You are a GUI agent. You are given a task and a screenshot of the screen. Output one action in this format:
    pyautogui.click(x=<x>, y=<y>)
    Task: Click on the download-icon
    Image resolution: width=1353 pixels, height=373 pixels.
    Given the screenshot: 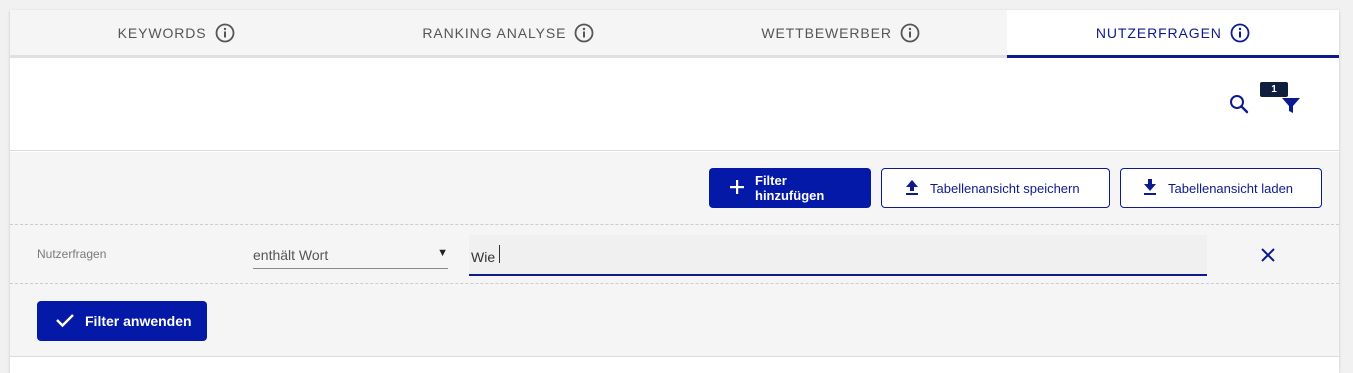 What is the action you would take?
    pyautogui.click(x=1150, y=188)
    